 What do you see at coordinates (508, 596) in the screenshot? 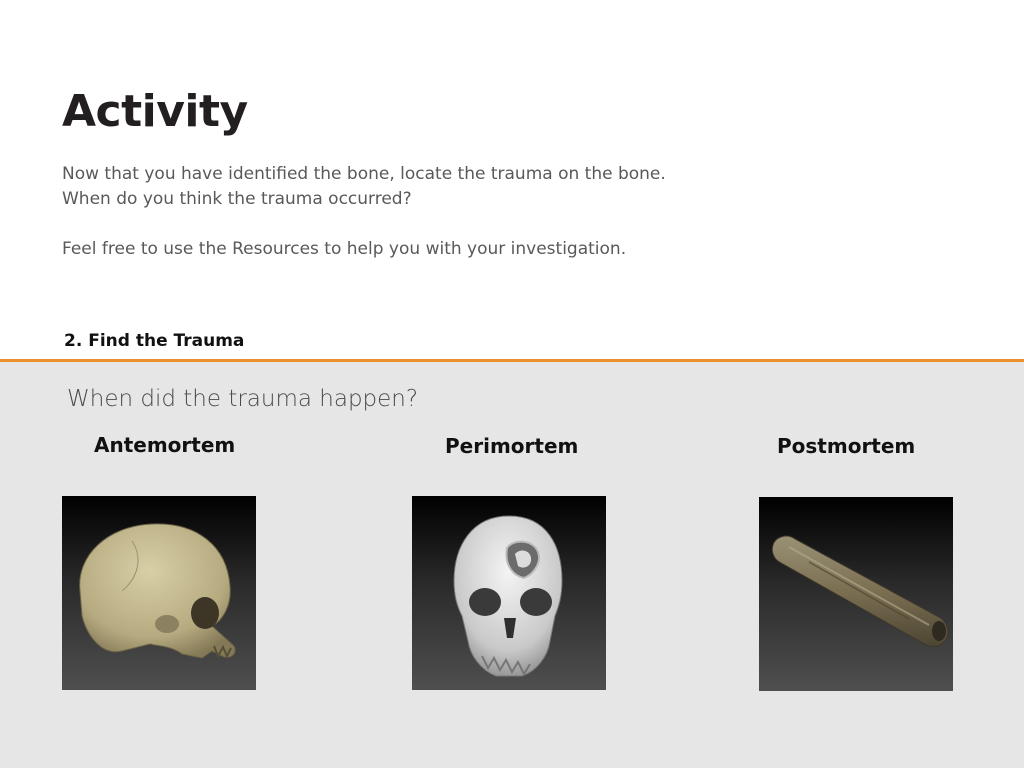
I see `skull-front-fractured-icon` at bounding box center [508, 596].